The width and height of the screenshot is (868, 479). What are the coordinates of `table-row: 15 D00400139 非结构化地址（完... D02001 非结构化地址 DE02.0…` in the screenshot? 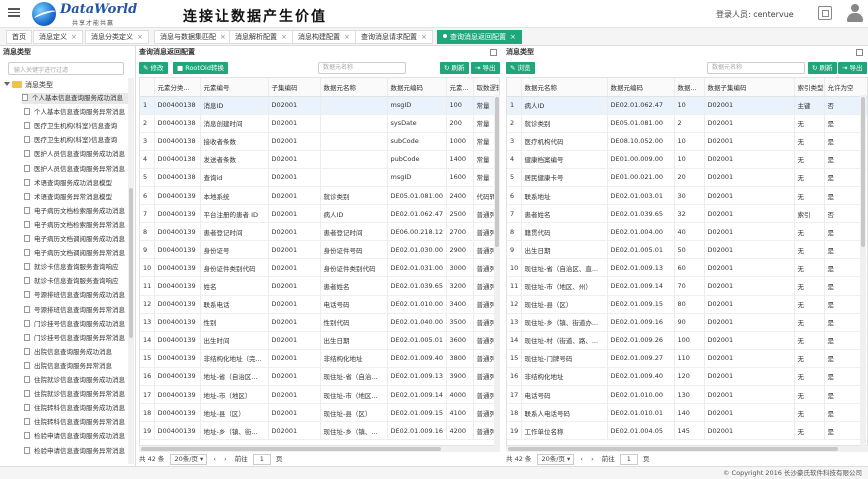 It's located at (319, 358).